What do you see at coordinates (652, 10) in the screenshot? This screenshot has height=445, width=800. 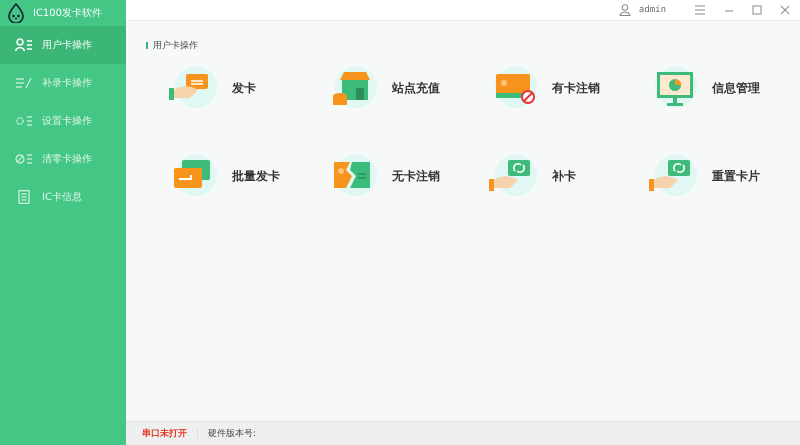 I see `user-name: admin` at bounding box center [652, 10].